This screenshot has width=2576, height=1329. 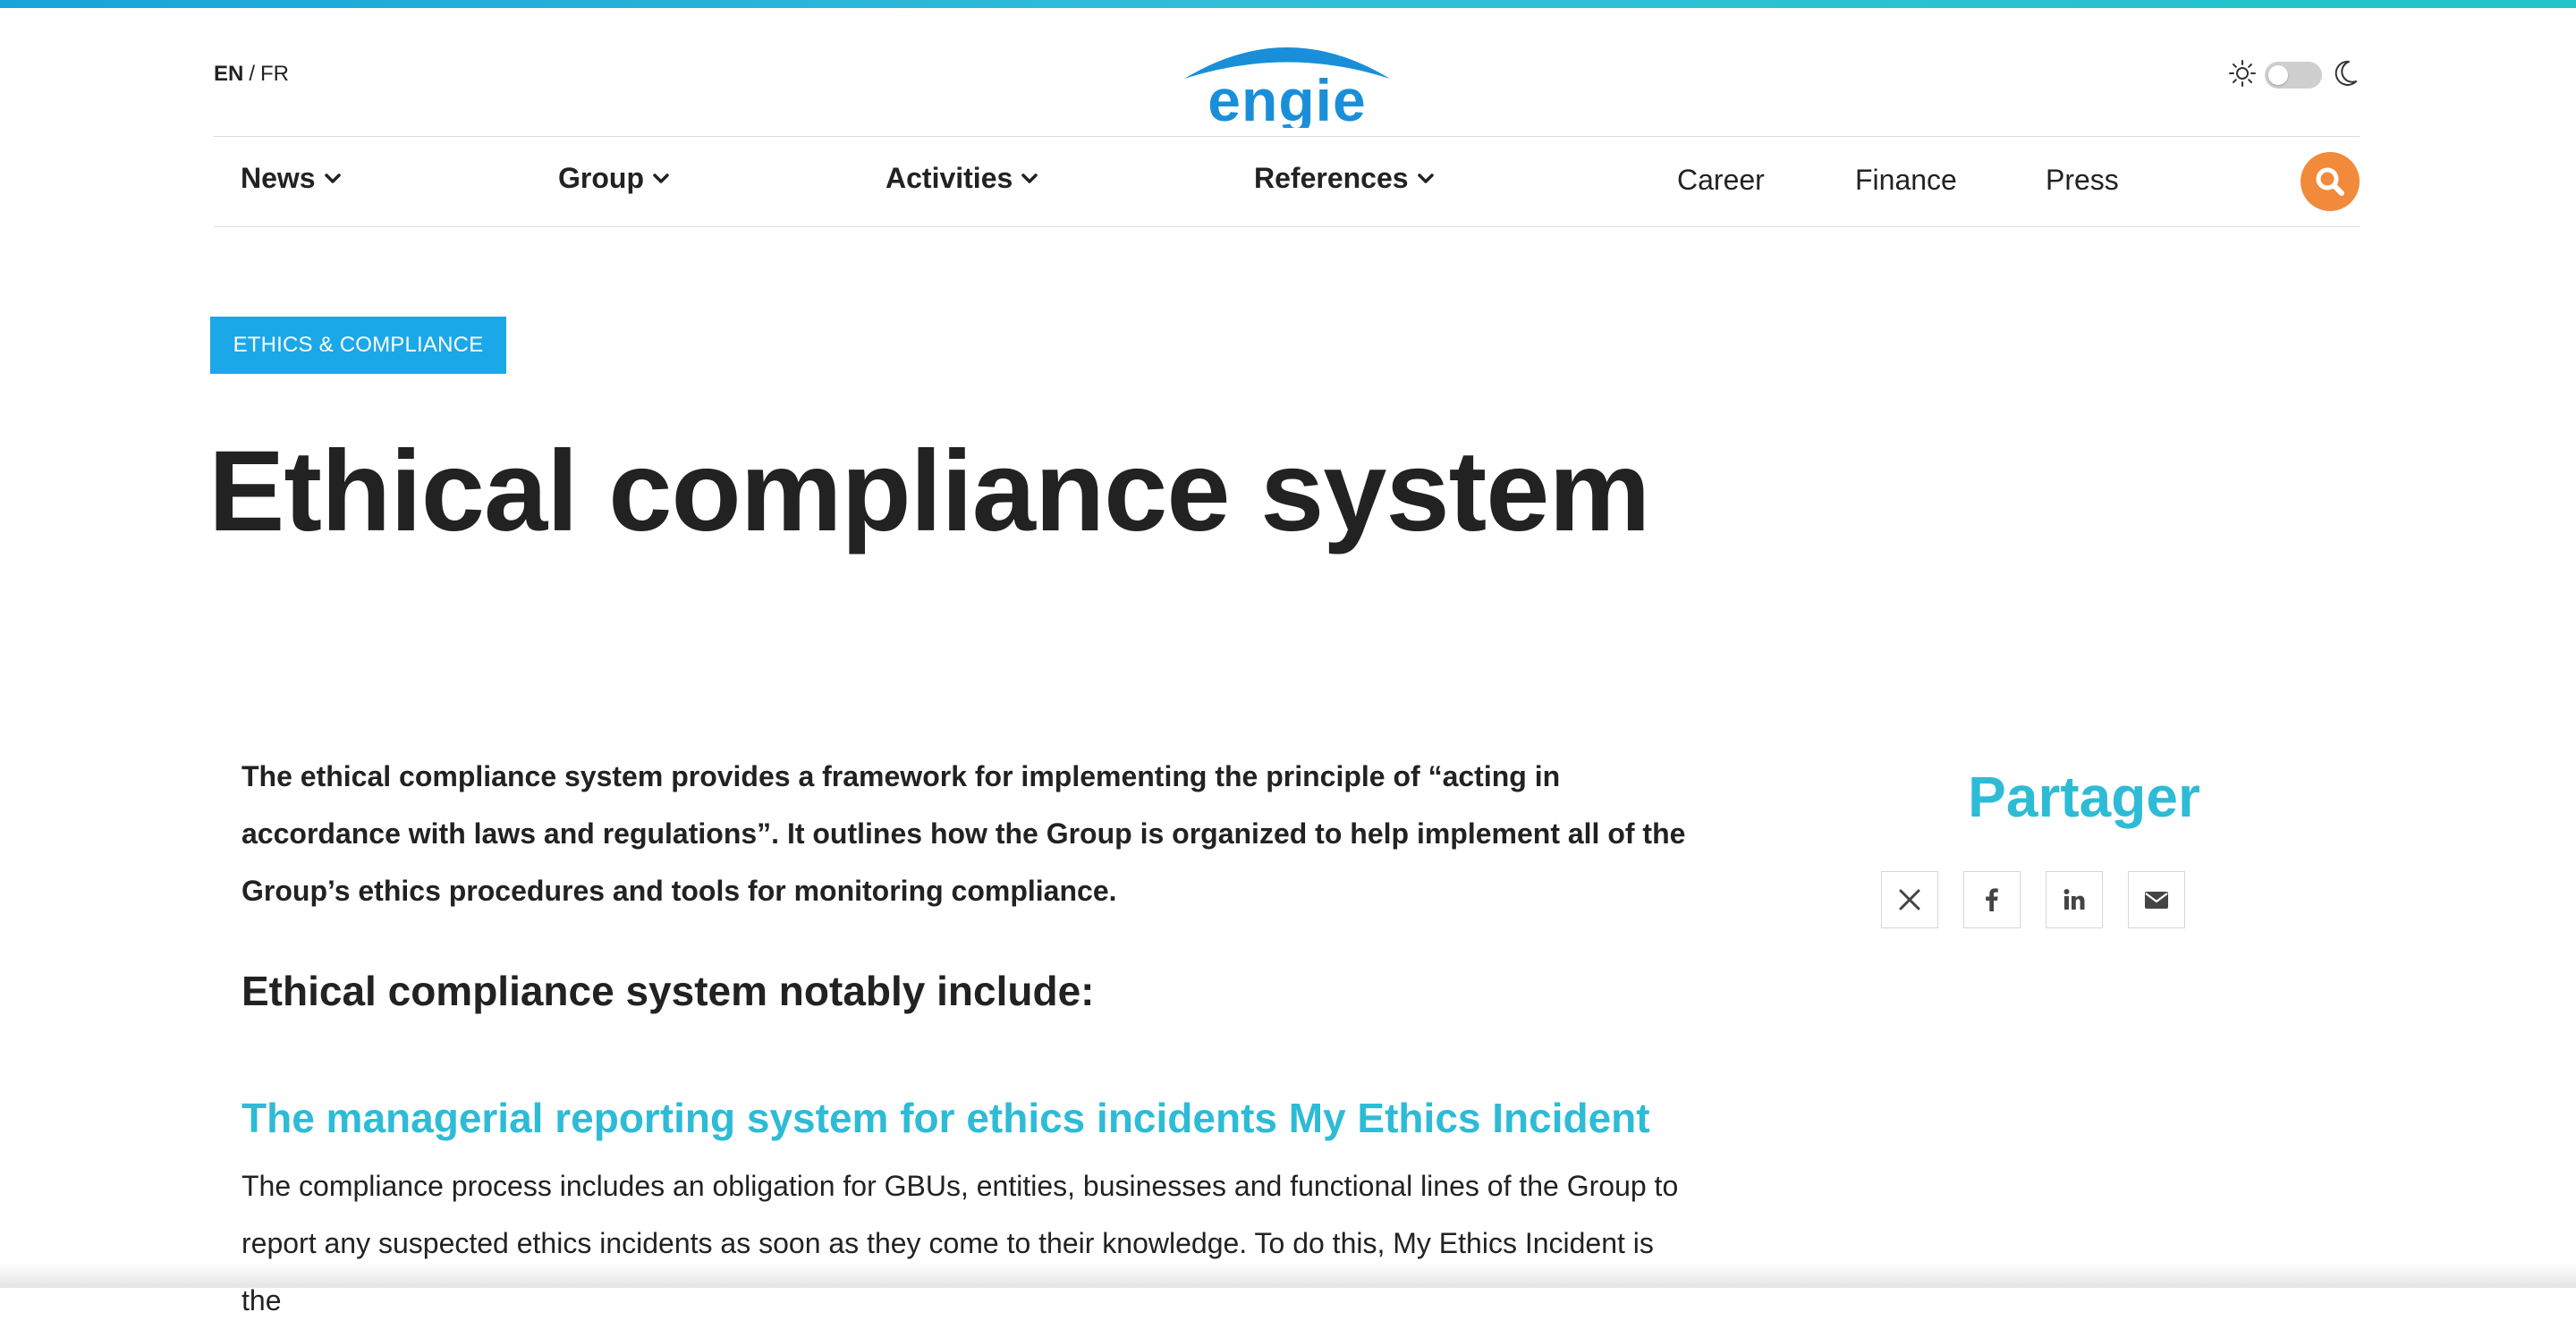 I want to click on share-facebook-button, so click(x=1992, y=899).